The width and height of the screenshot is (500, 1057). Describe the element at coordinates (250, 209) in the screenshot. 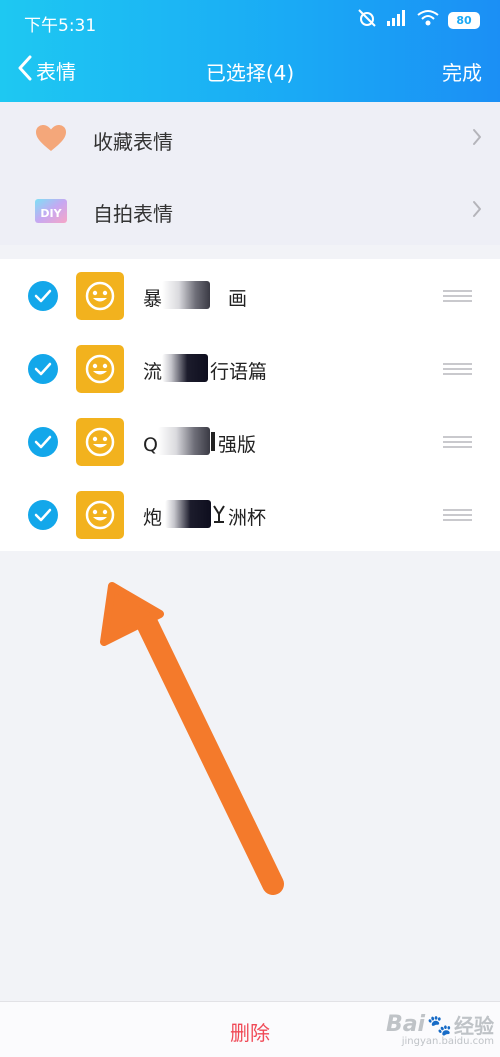

I see `menu-item-diy: DIY 自拍表情` at that location.